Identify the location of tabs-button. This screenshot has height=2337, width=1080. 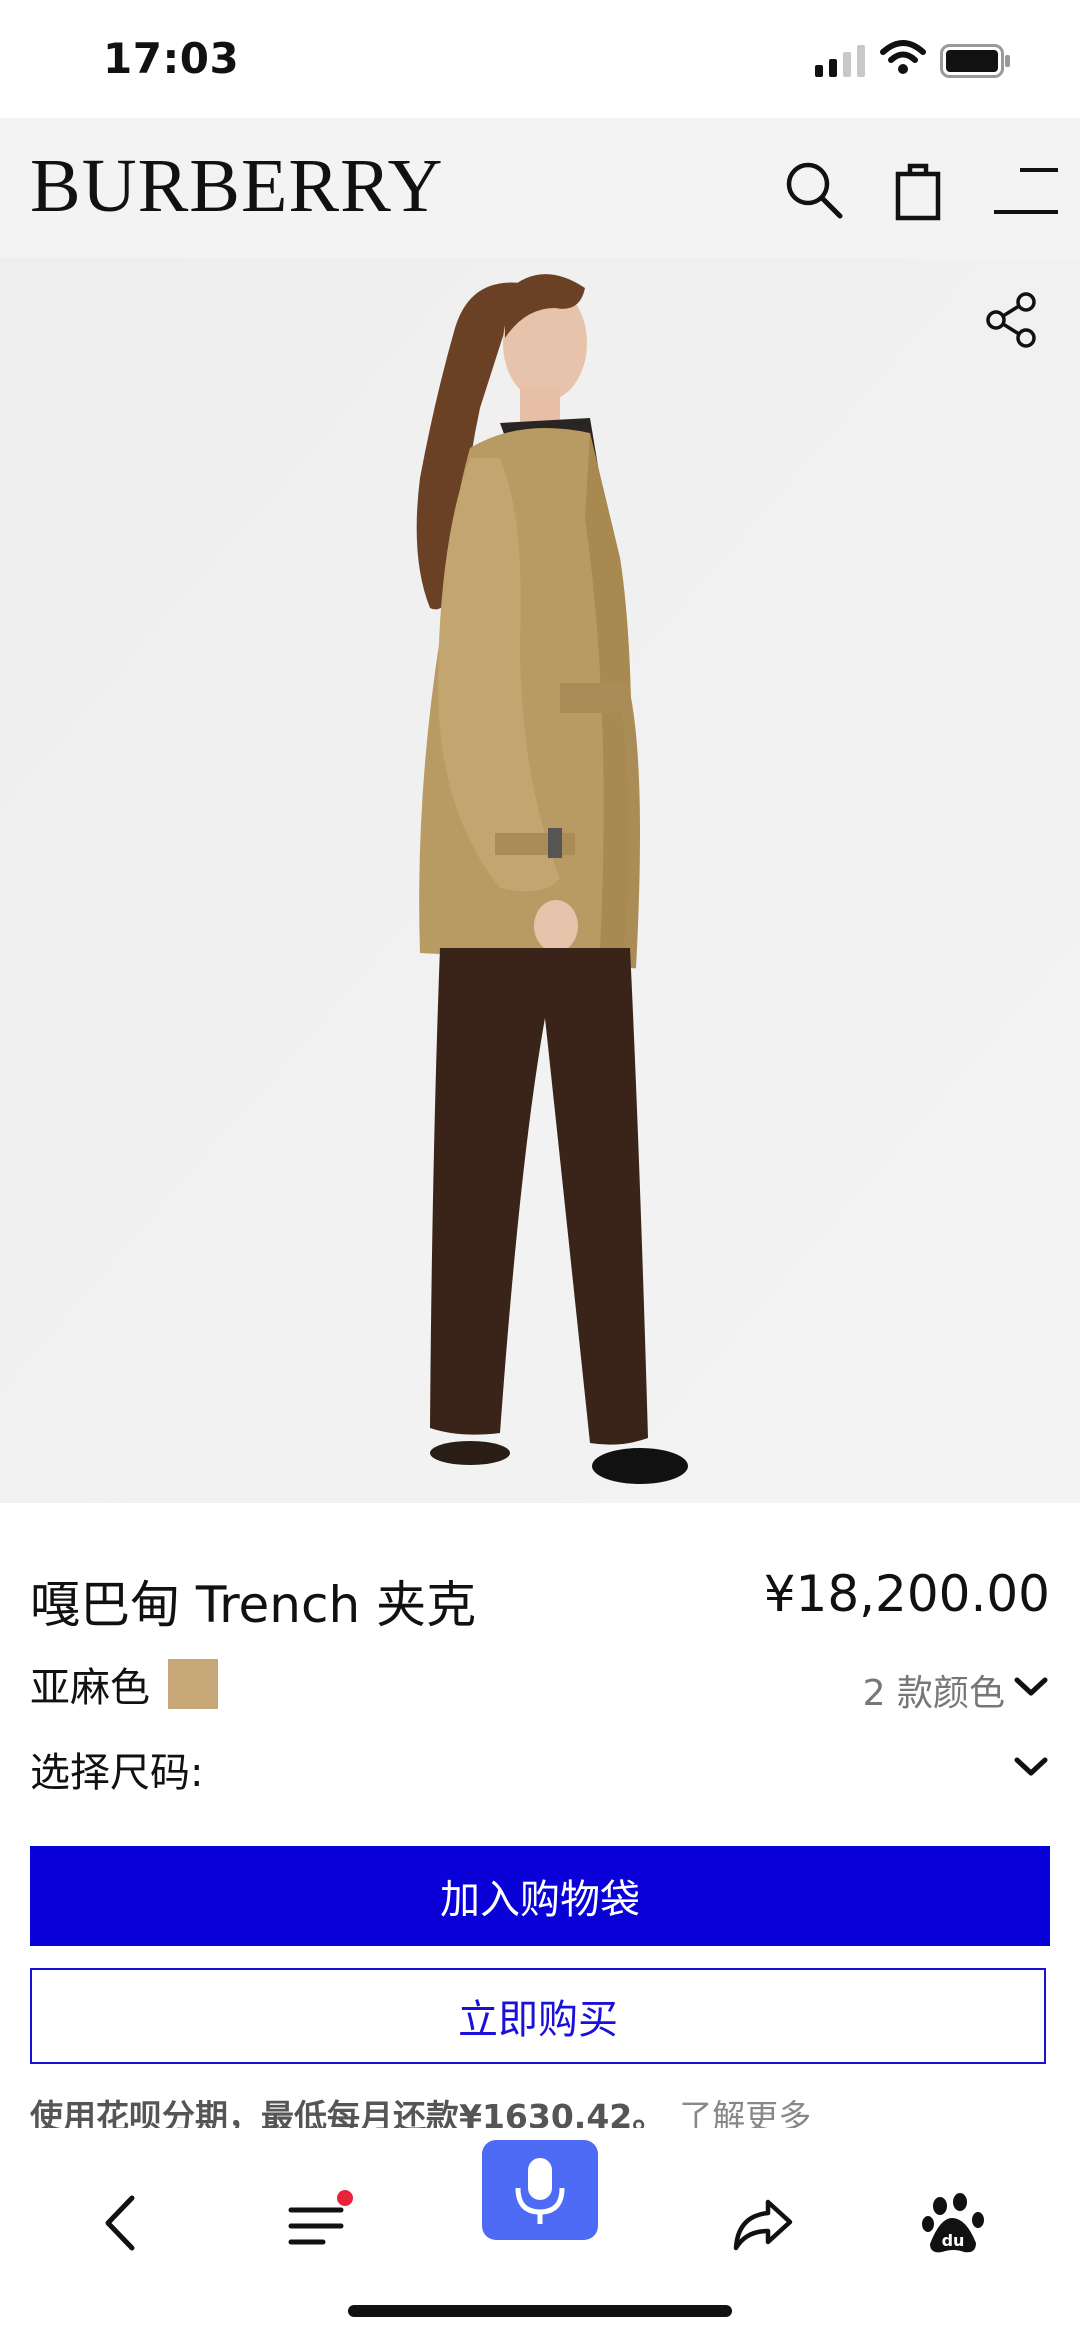
(318, 2223).